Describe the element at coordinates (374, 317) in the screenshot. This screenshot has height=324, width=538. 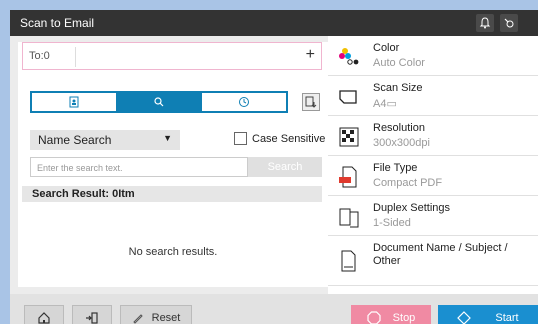
I see `stop-icon` at that location.